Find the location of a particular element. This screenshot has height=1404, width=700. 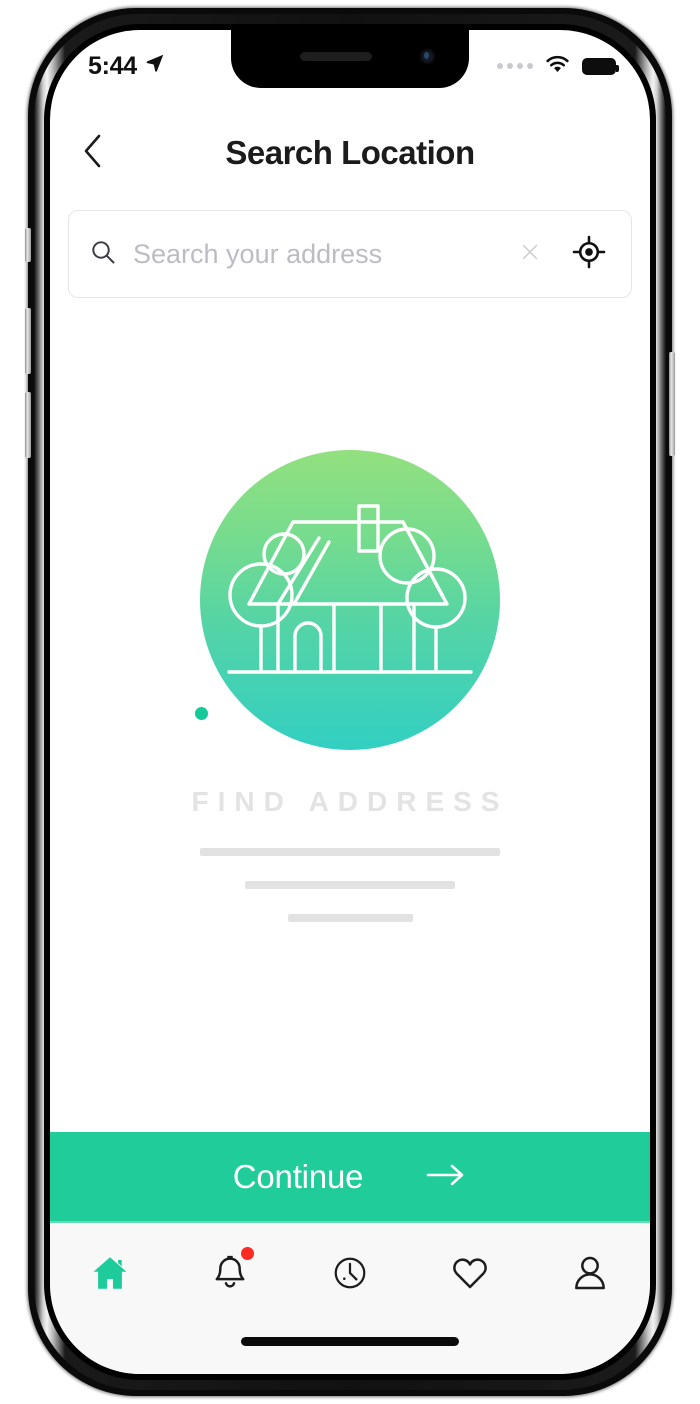

bottom-tab-bar is located at coordinates (350, 1298).